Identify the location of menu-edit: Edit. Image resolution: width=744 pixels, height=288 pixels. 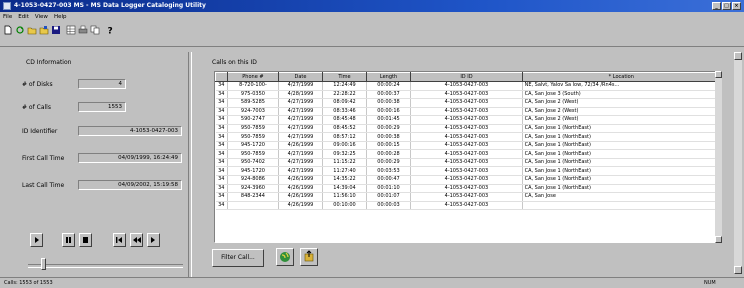
(23, 17).